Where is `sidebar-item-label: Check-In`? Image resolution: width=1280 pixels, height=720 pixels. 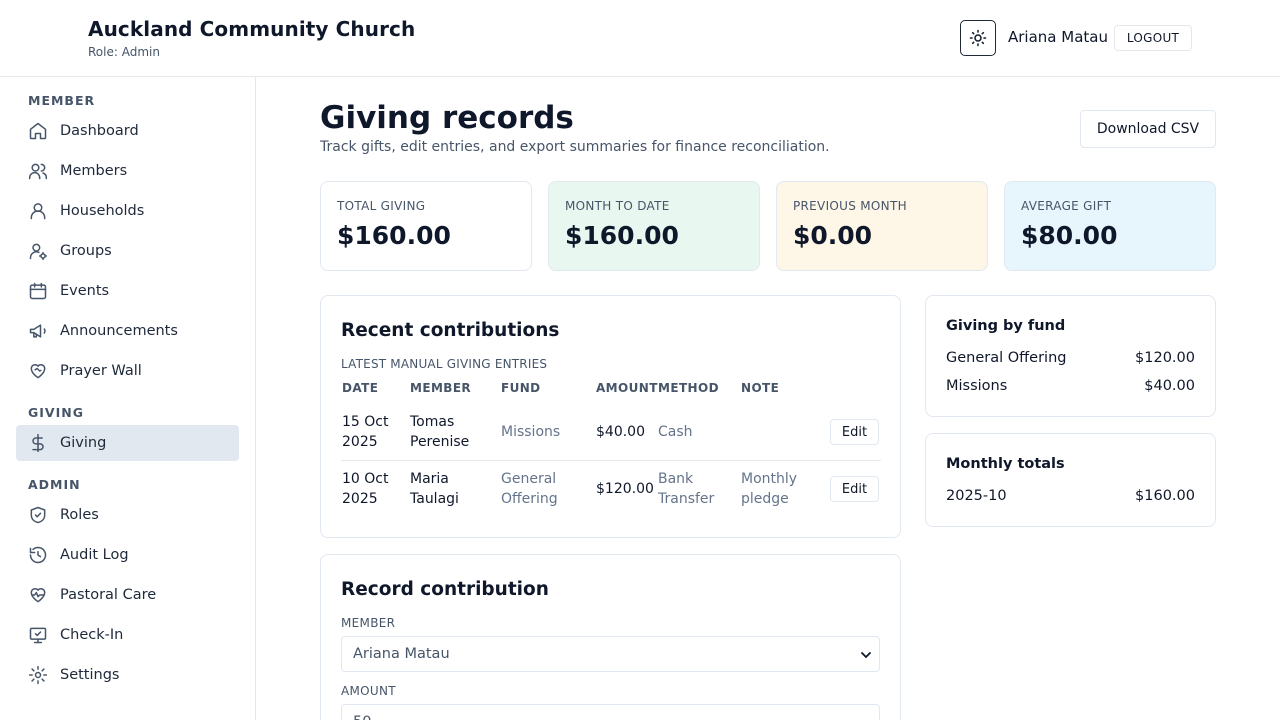 sidebar-item-label: Check-In is located at coordinates (92, 635).